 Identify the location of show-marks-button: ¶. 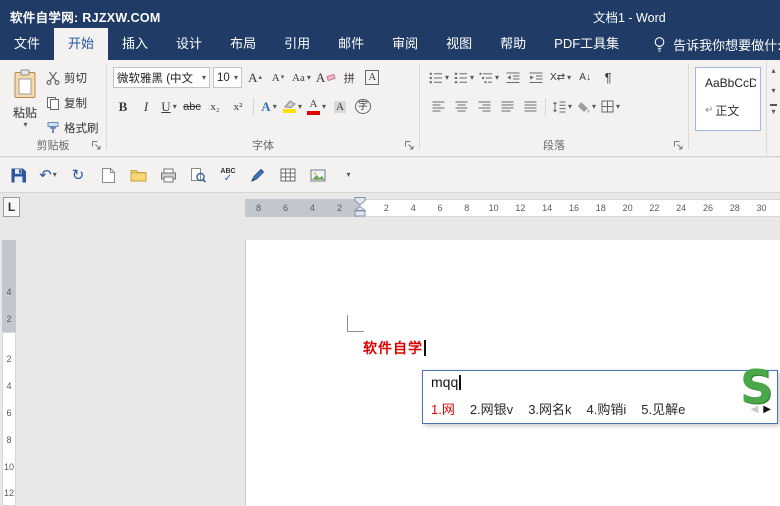
(608, 77).